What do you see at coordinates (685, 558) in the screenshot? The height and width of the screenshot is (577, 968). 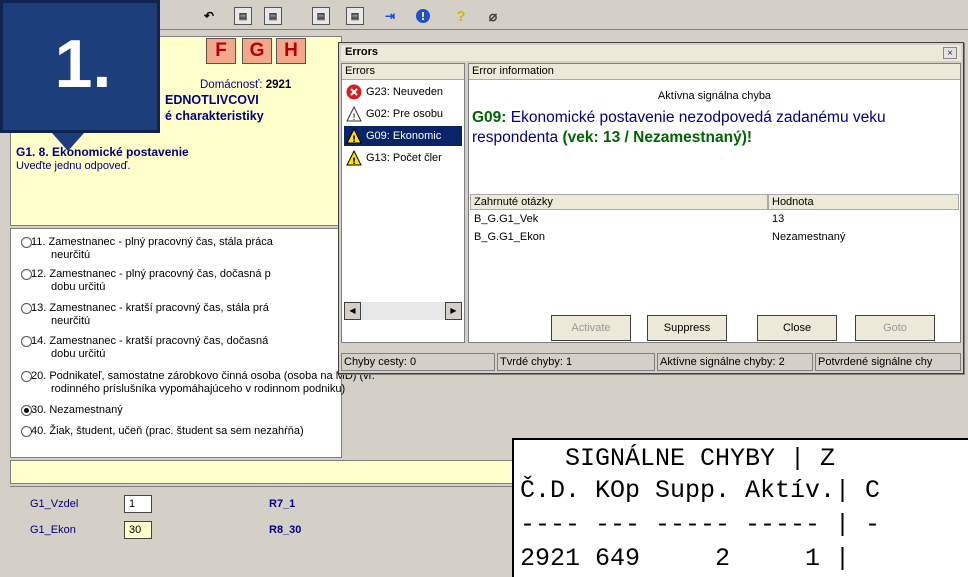 I see `console-line: 2921 649 2 1 |` at bounding box center [685, 558].